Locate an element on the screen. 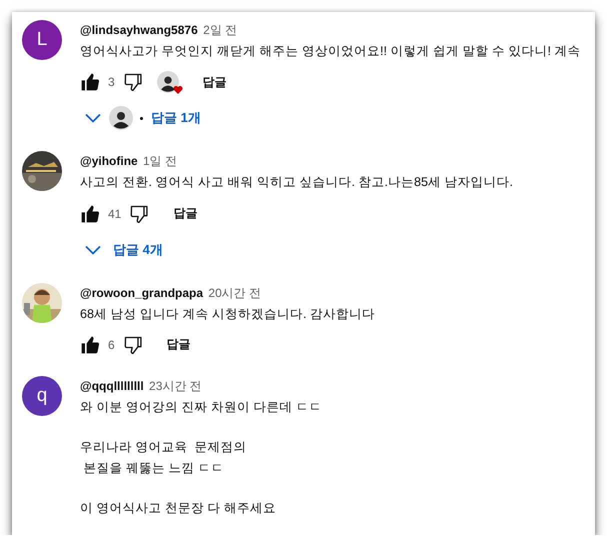  like-count: 3 is located at coordinates (111, 82).